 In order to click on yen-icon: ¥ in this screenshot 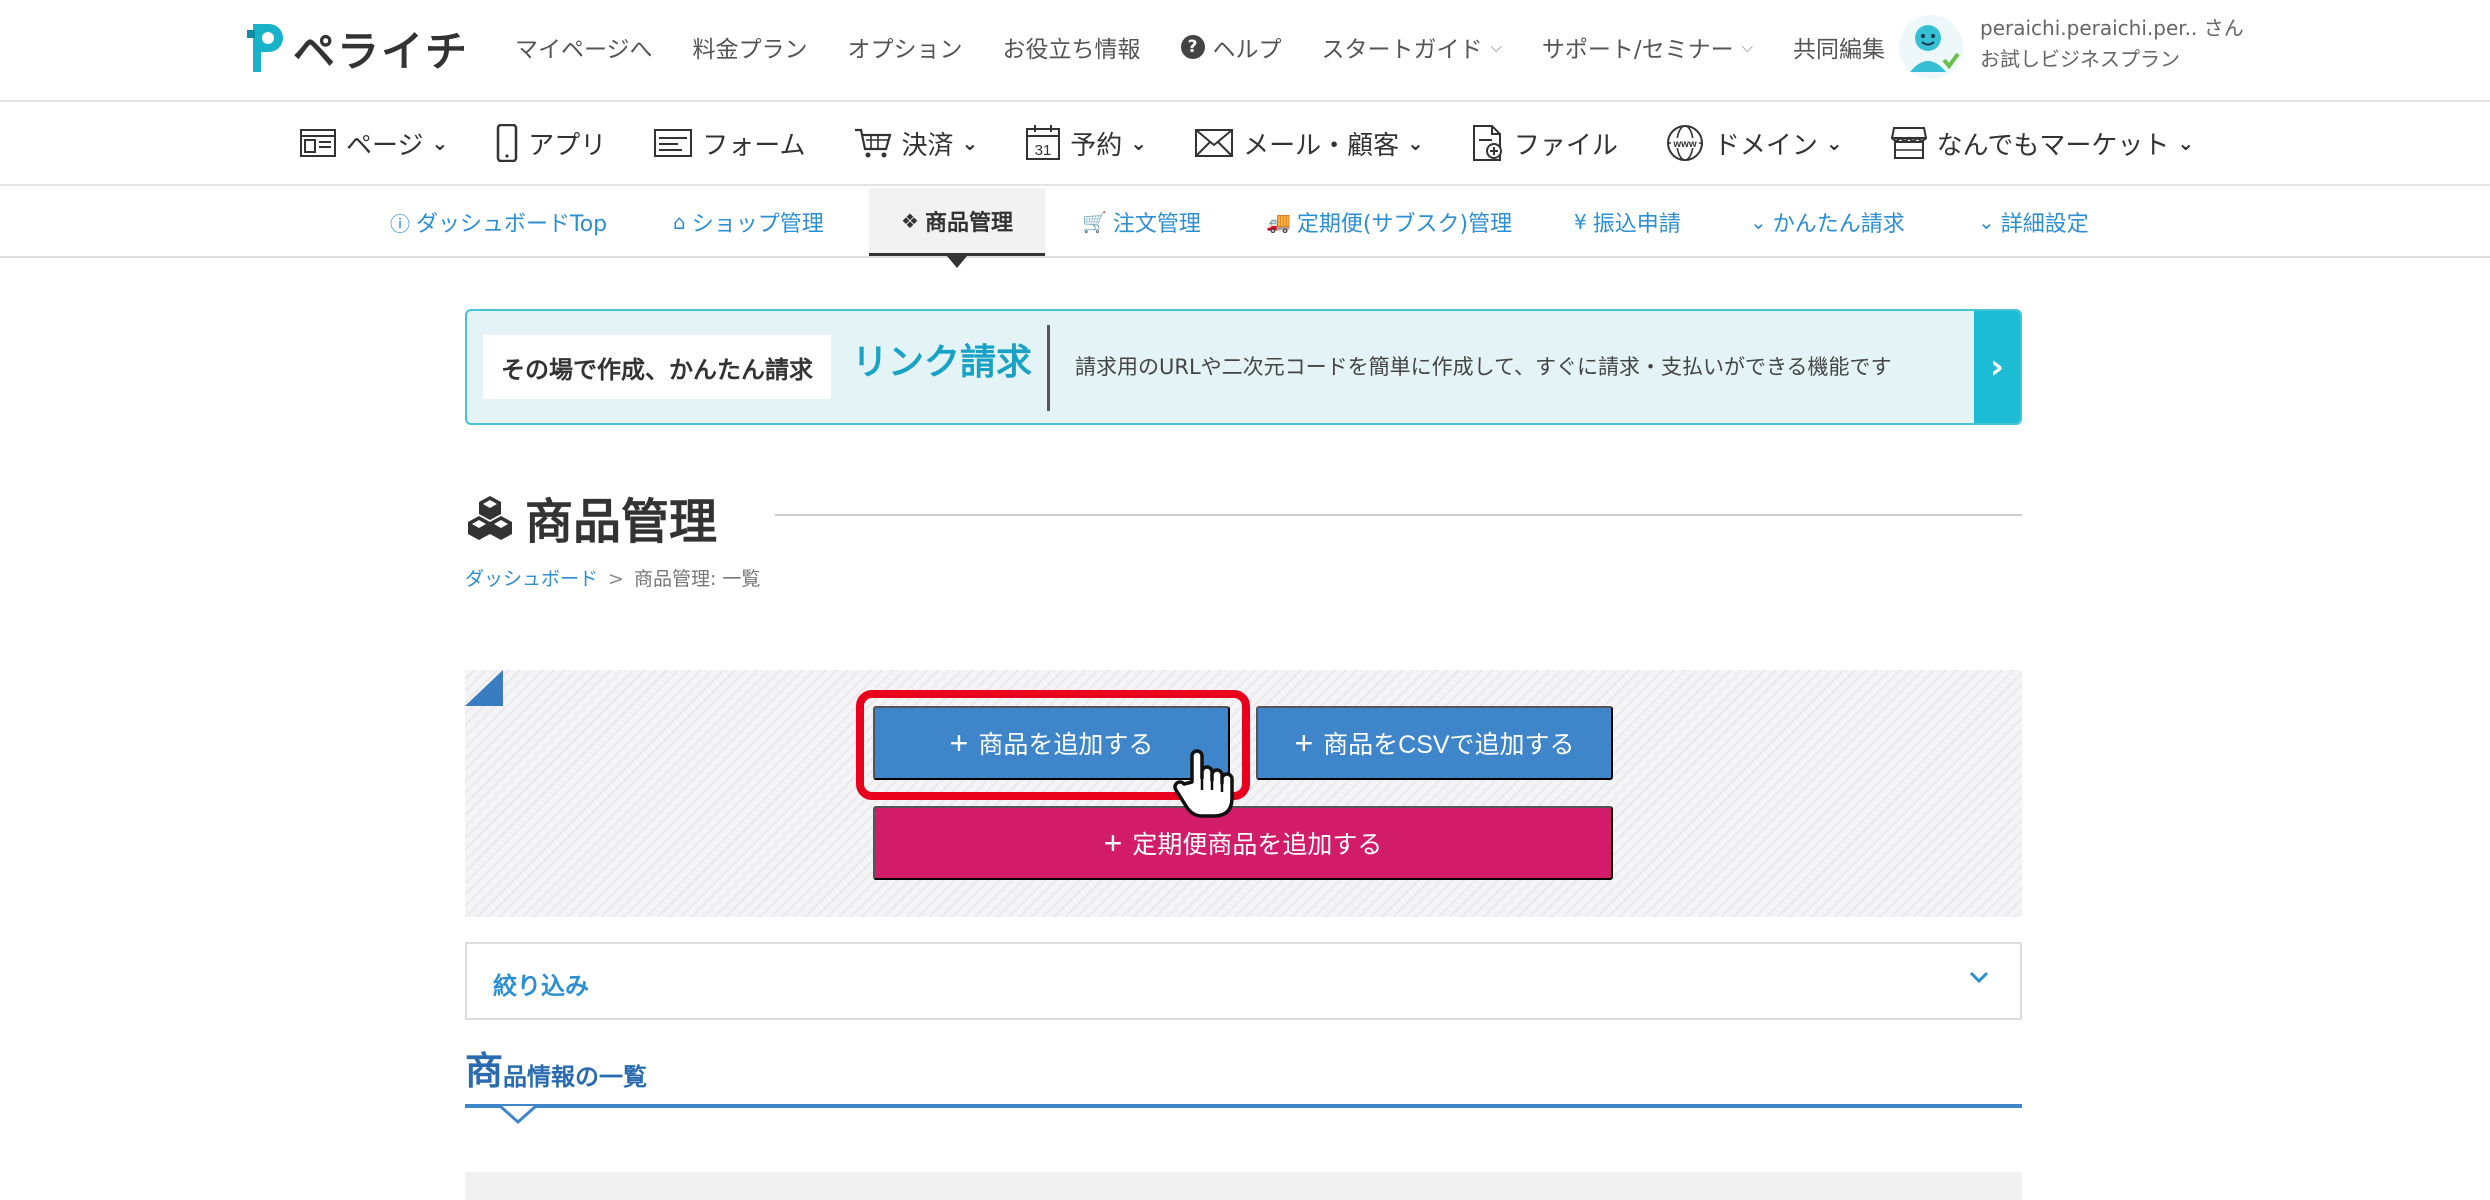, I will do `click(1580, 222)`.